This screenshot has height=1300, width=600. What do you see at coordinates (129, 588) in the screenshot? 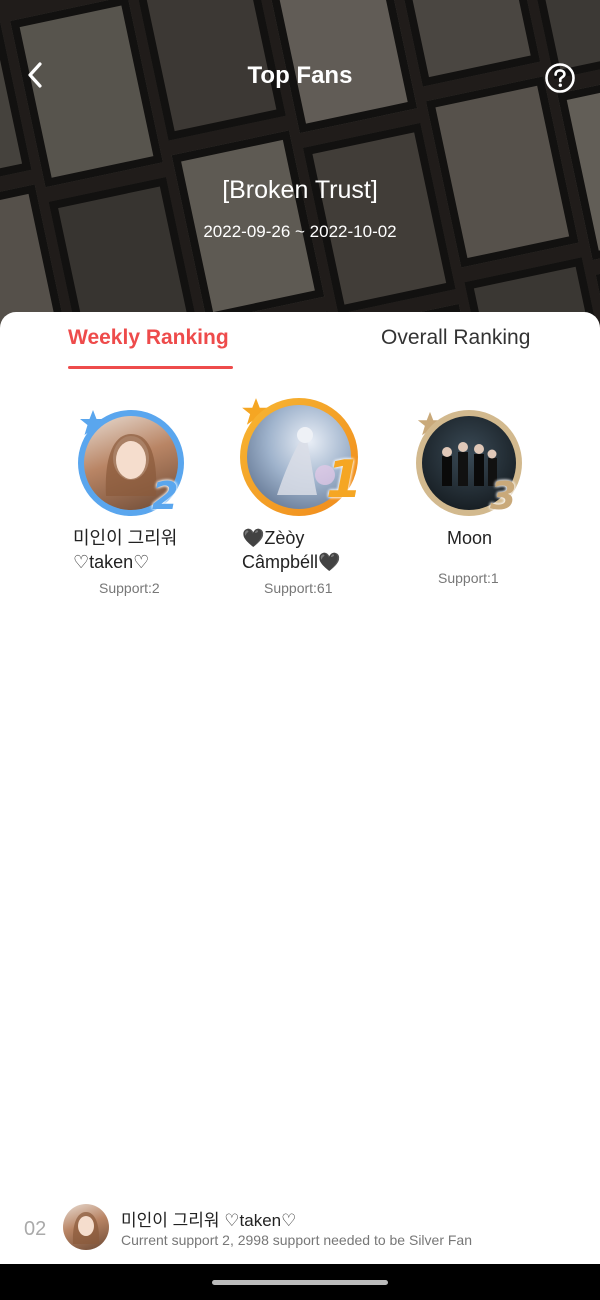
I see `fan-support: Support:2` at bounding box center [129, 588].